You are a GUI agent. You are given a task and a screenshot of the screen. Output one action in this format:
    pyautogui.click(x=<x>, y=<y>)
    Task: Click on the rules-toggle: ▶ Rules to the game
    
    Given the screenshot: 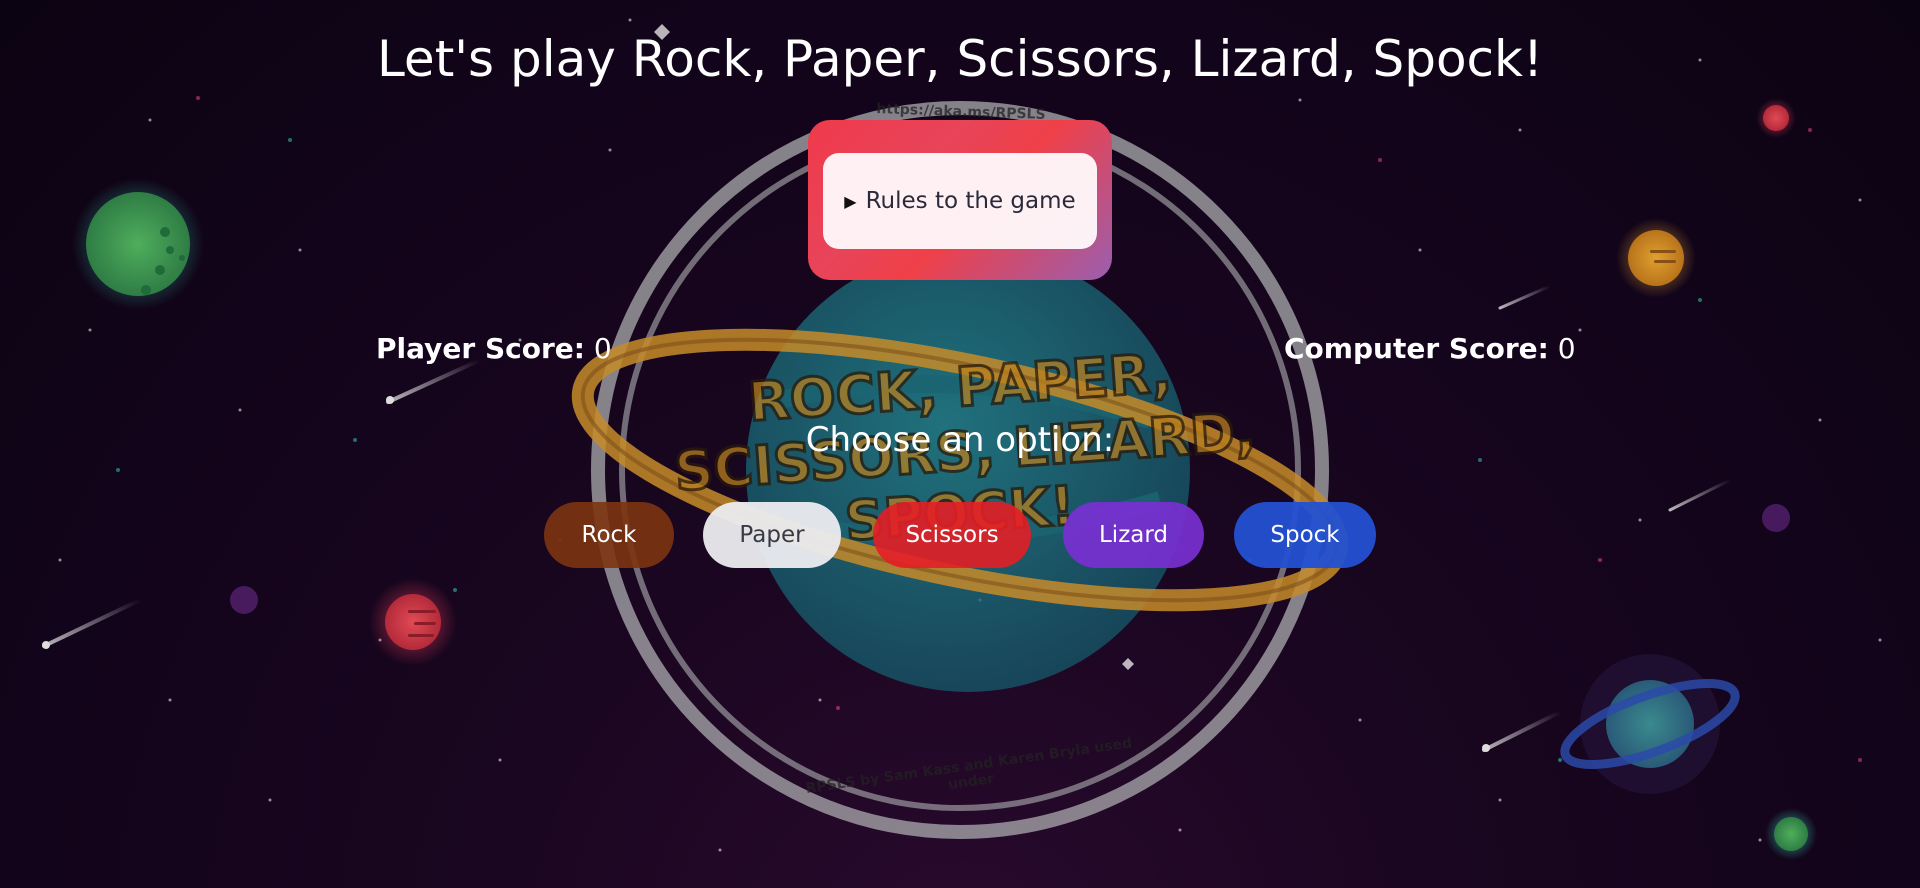 What is the action you would take?
    pyautogui.click(x=960, y=201)
    